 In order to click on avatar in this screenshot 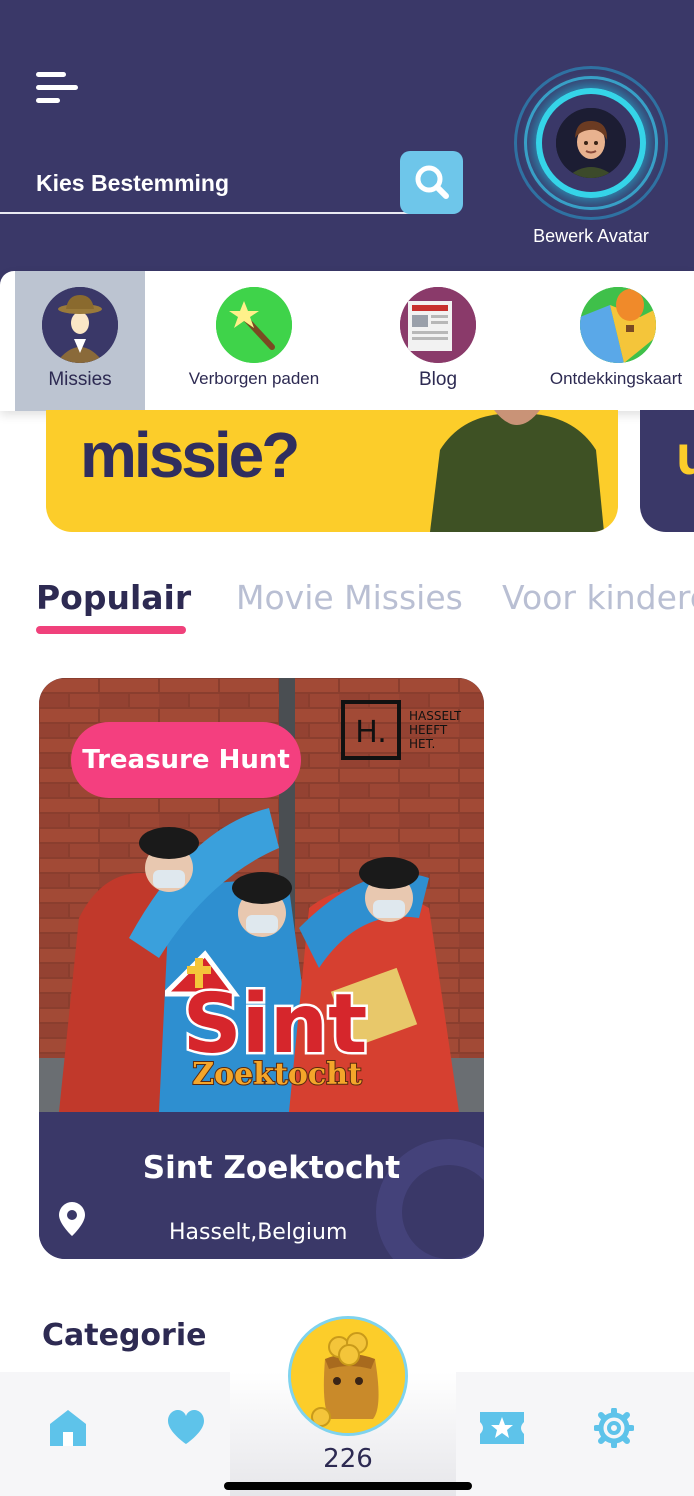, I will do `click(591, 143)`.